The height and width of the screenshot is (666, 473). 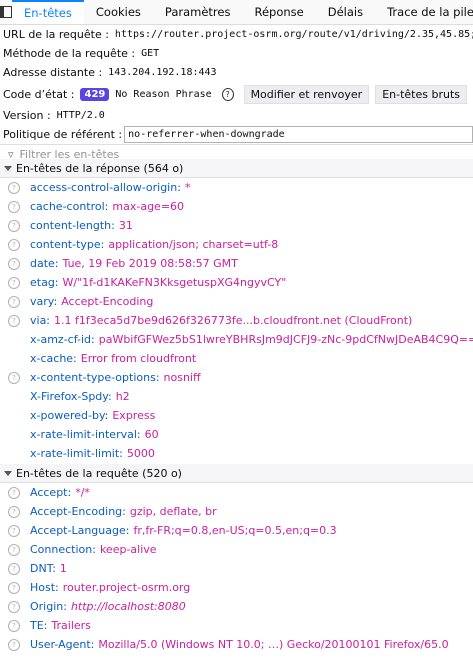 What do you see at coordinates (236, 511) in the screenshot?
I see `header-row: ? Accept-Encoding: gzip, deflate, br` at bounding box center [236, 511].